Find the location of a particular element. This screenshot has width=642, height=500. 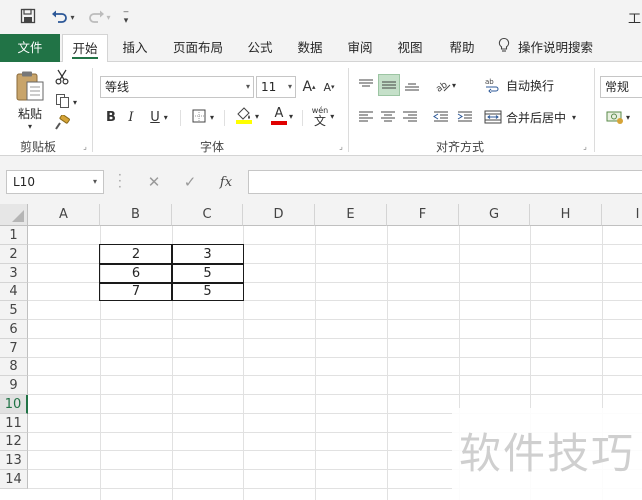

underline-dropdown-icon: ▾ is located at coordinates (166, 117).